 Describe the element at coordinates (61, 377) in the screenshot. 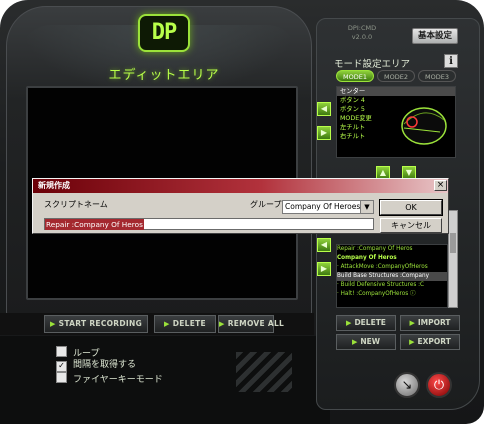

I see `fire-key-checkbox` at that location.